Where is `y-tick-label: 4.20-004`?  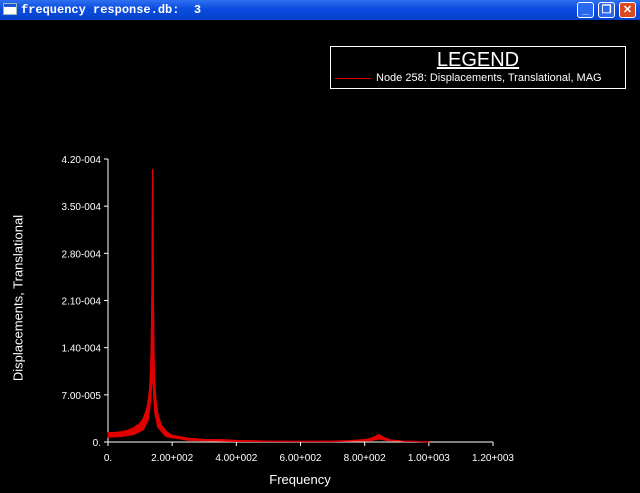
y-tick-label: 4.20-004 is located at coordinates (82, 160).